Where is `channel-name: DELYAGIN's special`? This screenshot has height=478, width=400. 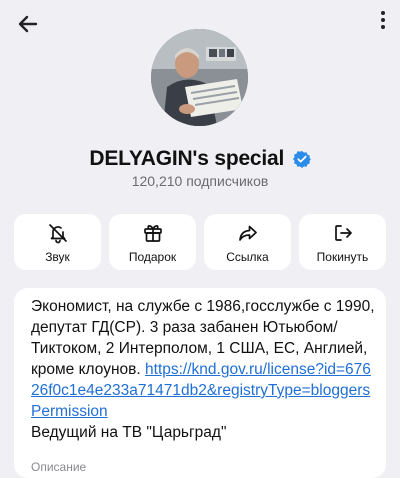 channel-name: DELYAGIN's special is located at coordinates (187, 158).